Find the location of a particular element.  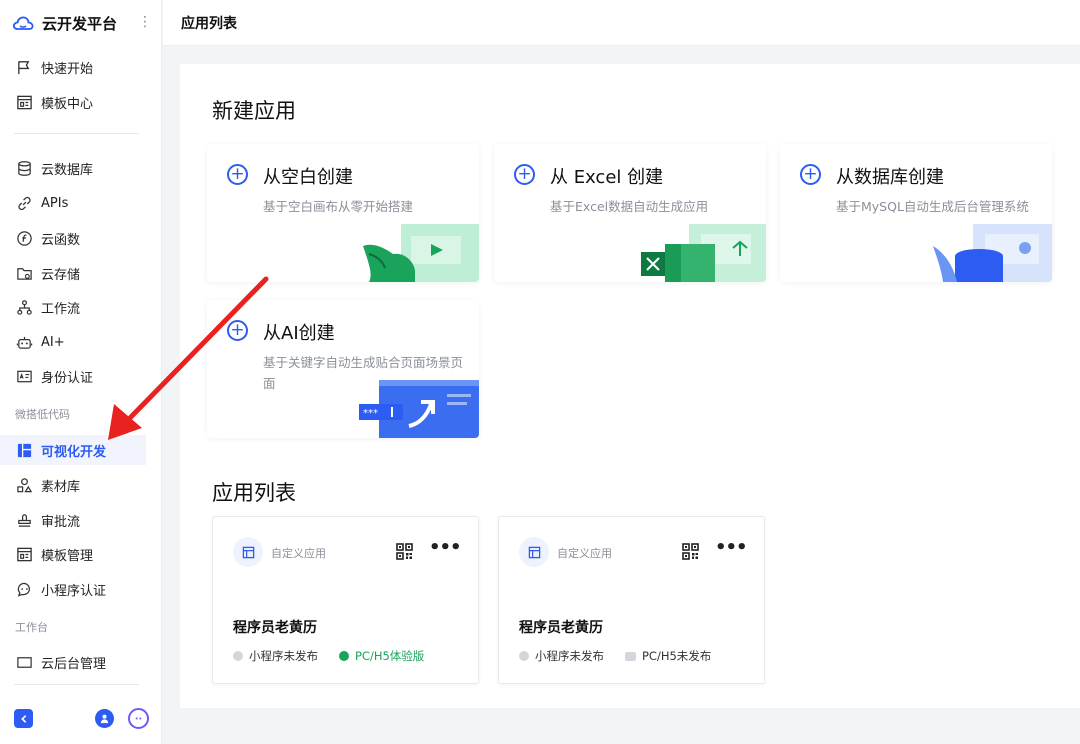

sidebar-item-workflow: 工作流 is located at coordinates (73, 307).